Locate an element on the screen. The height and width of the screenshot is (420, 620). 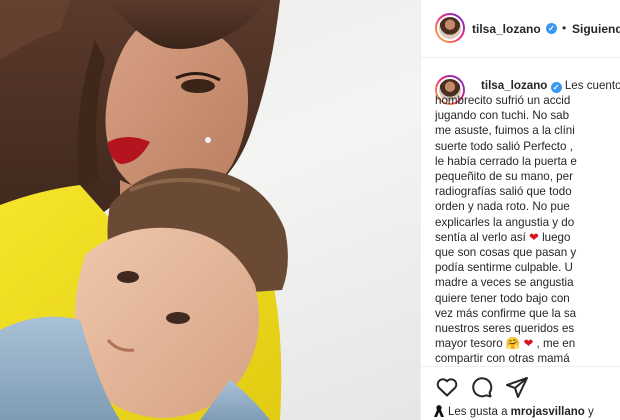
caption-line-text: mayor tesoro is located at coordinates (469, 344).